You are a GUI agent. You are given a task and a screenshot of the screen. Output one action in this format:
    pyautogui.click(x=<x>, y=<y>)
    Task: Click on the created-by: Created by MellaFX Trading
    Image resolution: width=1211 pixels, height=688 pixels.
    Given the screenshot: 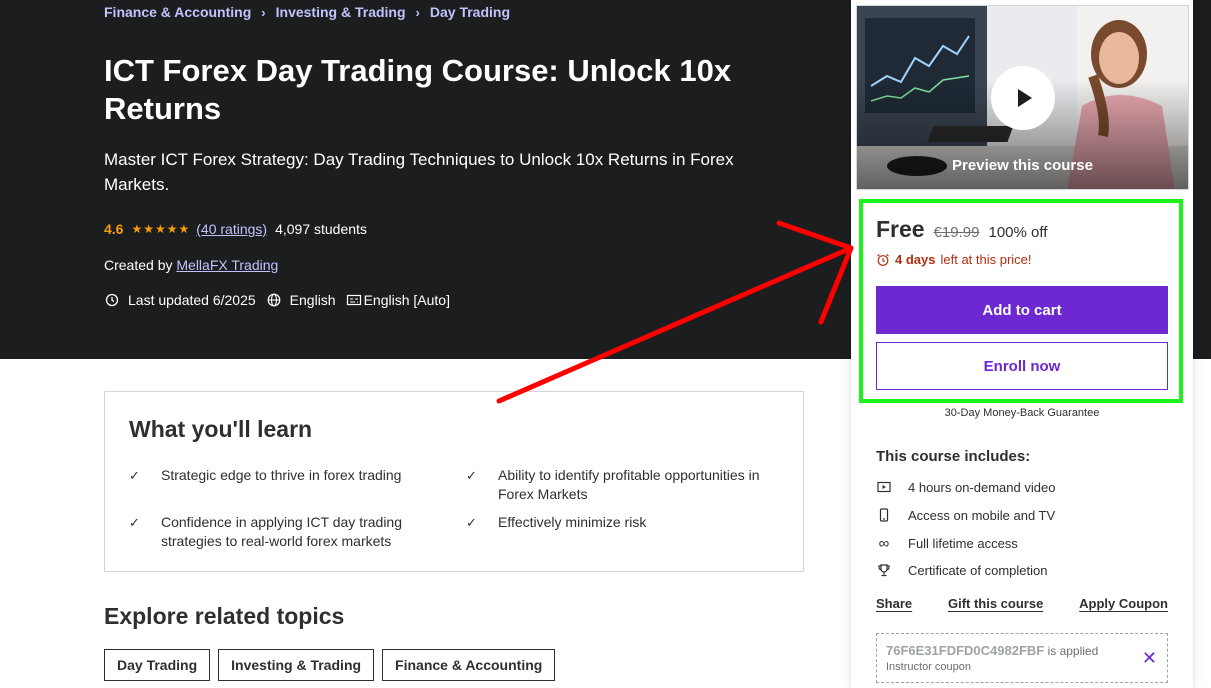 What is the action you would take?
    pyautogui.click(x=191, y=265)
    